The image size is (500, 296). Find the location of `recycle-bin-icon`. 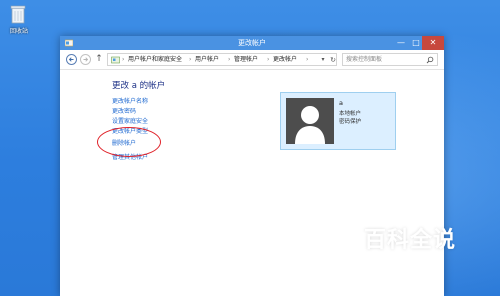

recycle-bin-icon is located at coordinates (18, 14).